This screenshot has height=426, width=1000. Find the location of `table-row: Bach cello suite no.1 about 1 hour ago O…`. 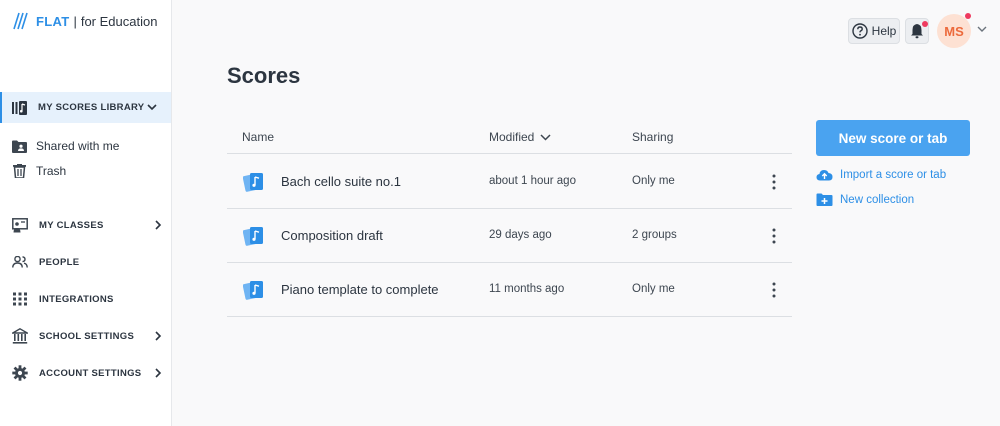

table-row: Bach cello suite no.1 about 1 hour ago O… is located at coordinates (509, 182).